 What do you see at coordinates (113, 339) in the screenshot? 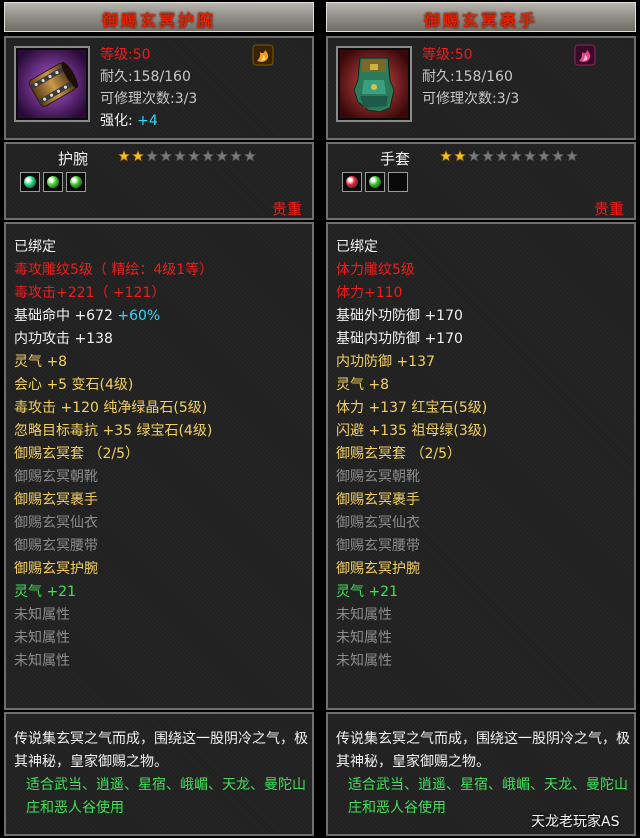
I see `stat-line: 内功攻击 +138` at bounding box center [113, 339].